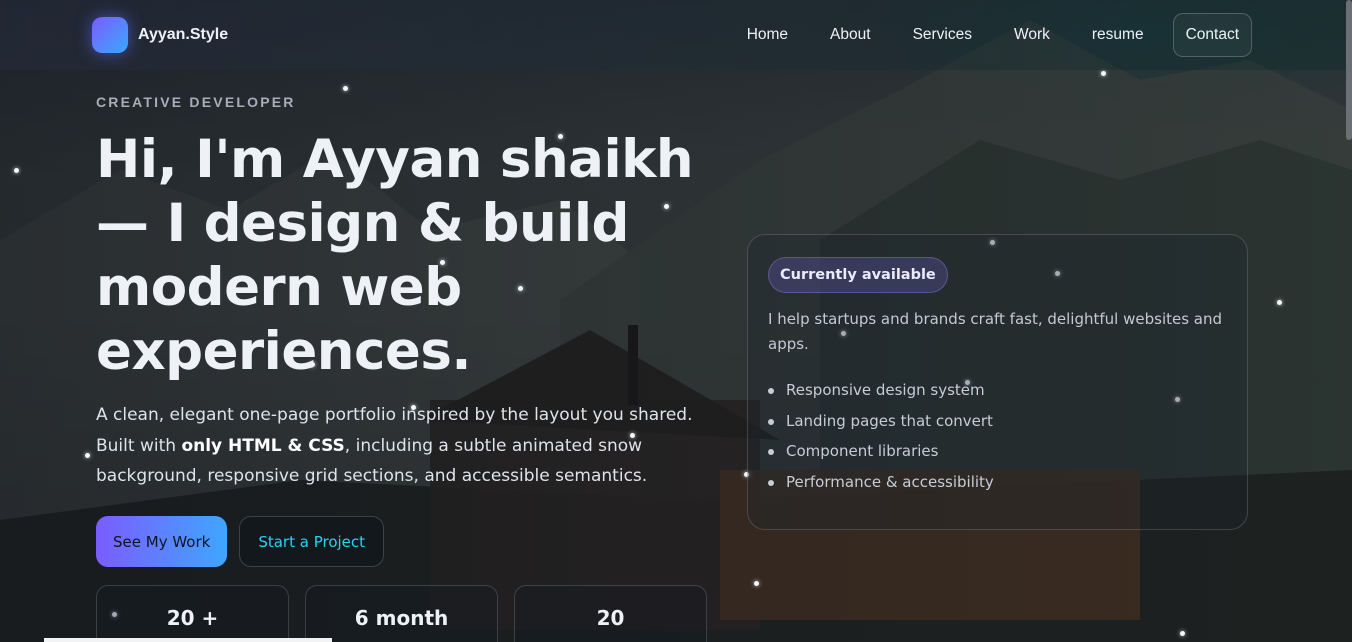 This screenshot has width=1352, height=642. I want to click on nav-resume: resume, so click(1118, 35).